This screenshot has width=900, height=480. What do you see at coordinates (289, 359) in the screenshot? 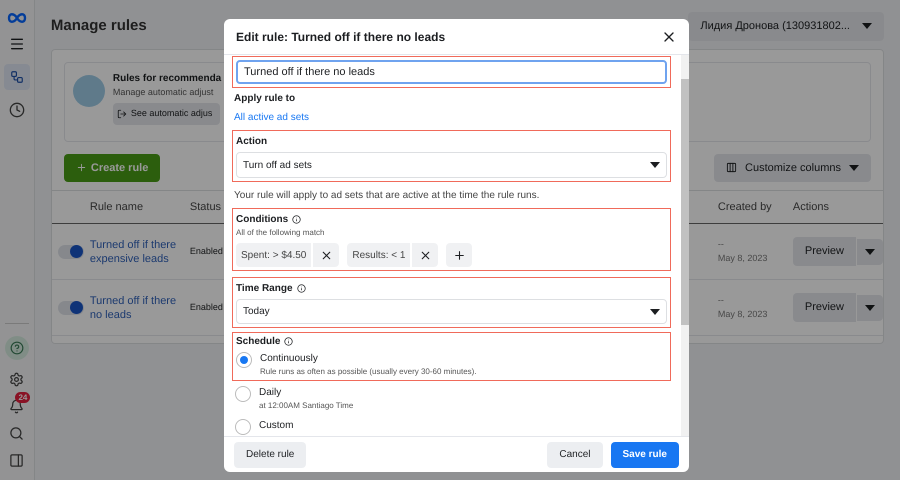
I see `schedule-option-label: Continuously` at bounding box center [289, 359].